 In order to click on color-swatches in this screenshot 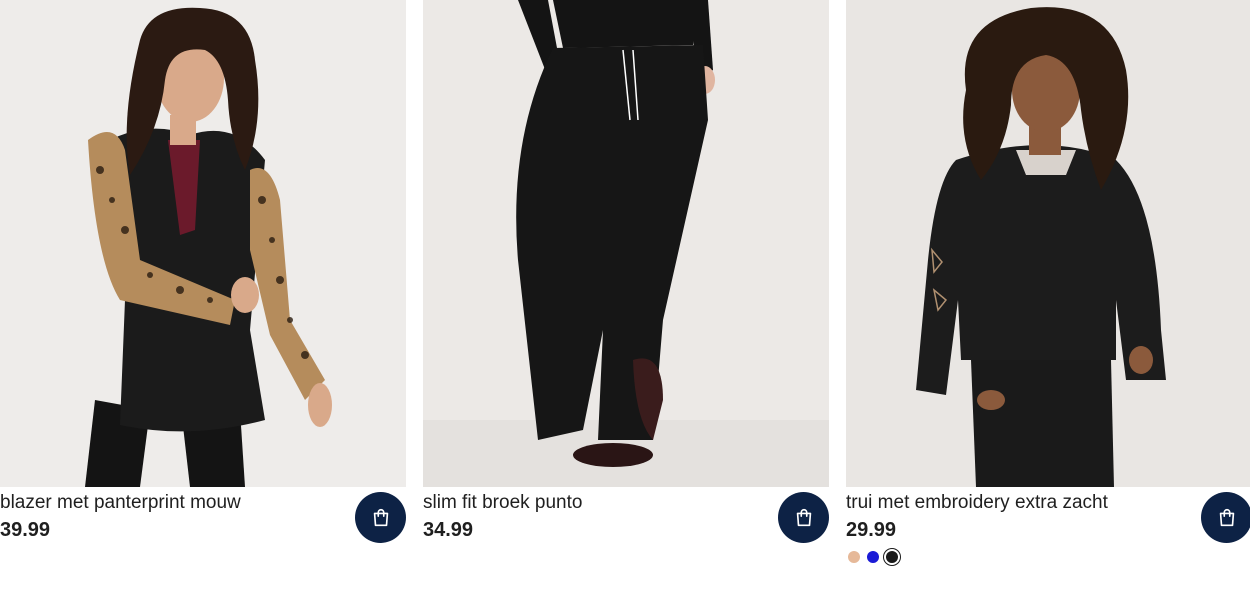, I will do `click(873, 557)`.